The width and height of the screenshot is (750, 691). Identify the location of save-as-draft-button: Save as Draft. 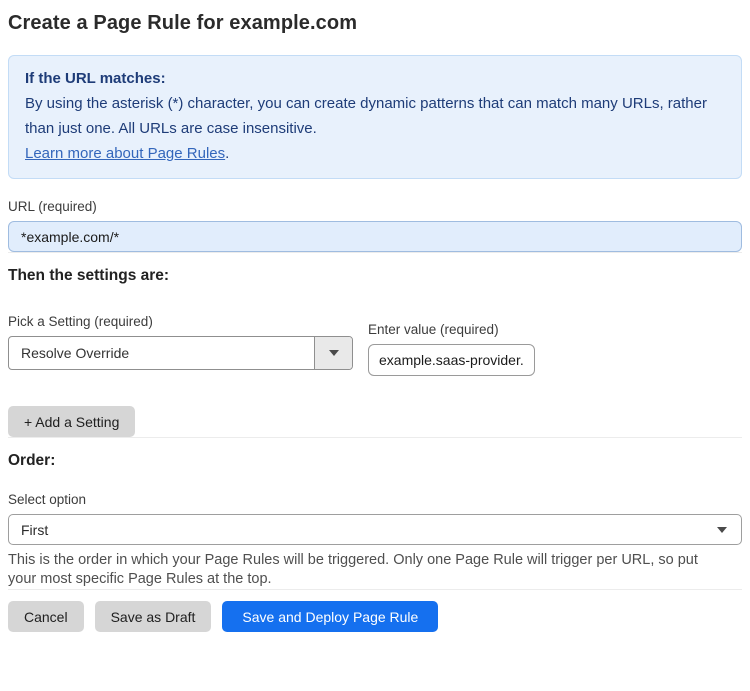
(153, 616).